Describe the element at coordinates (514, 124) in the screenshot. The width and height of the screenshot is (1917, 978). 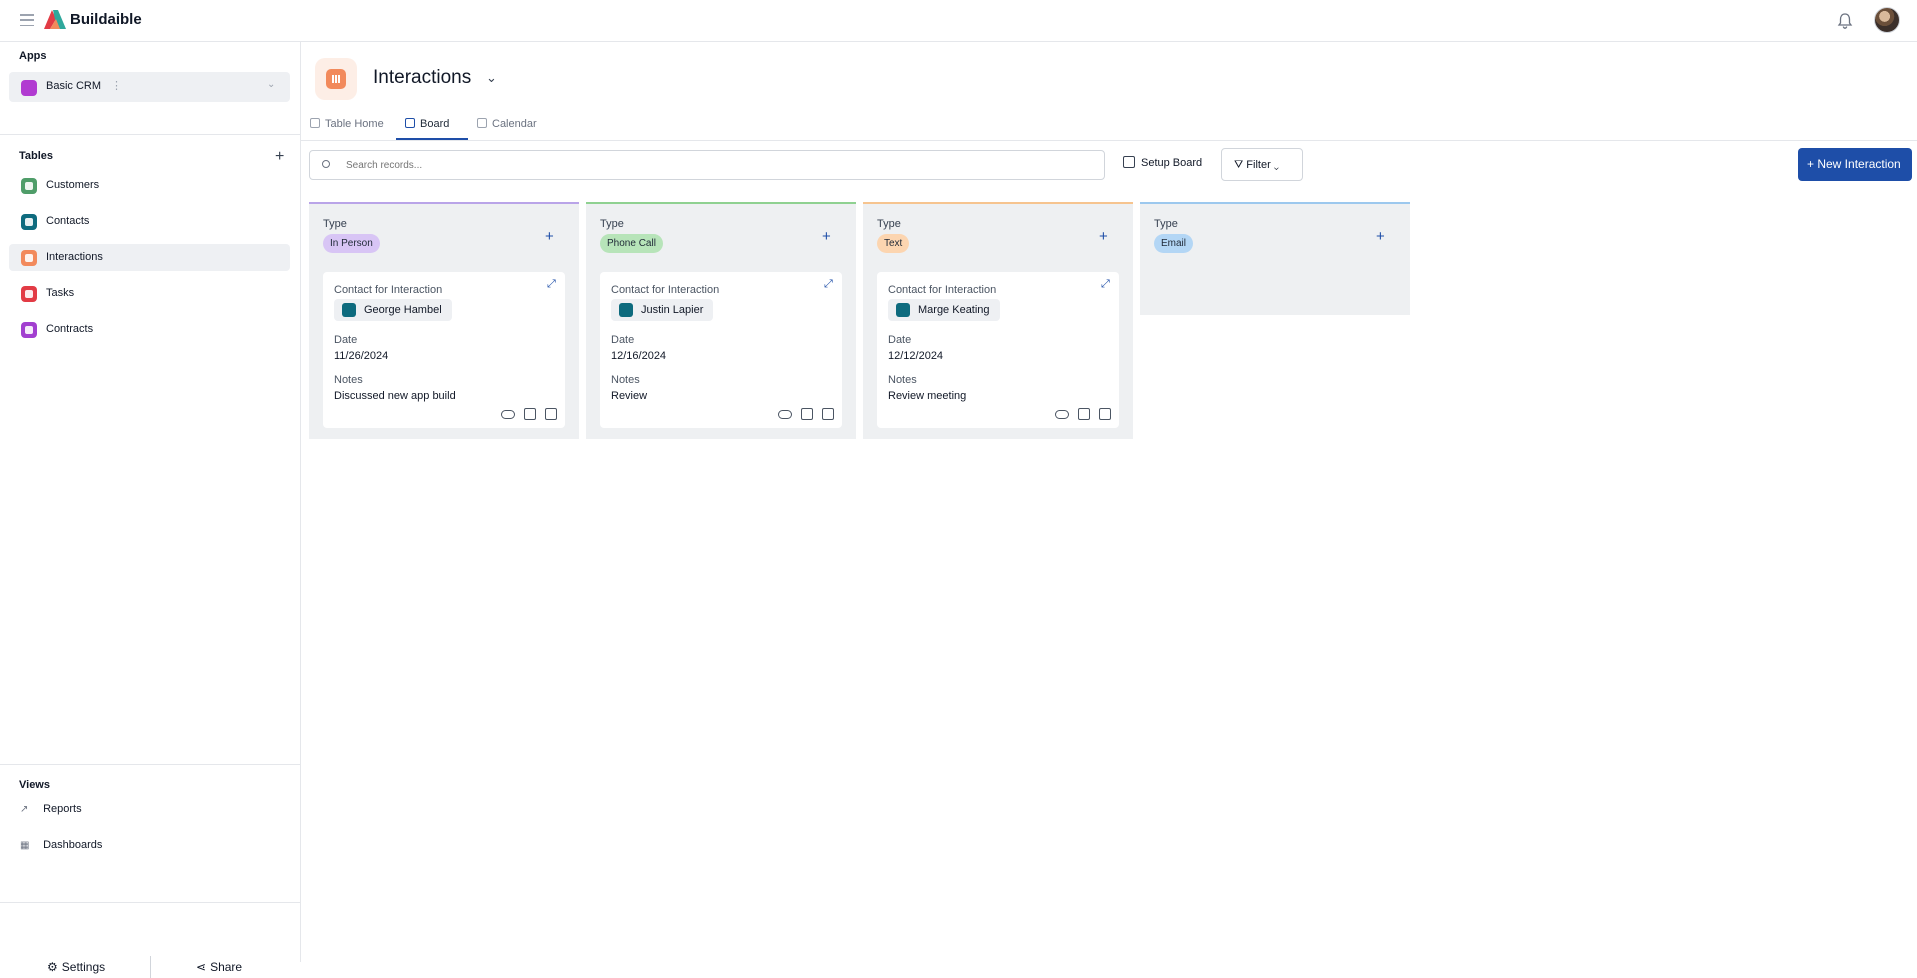
I see `tab-label: Calendar` at that location.